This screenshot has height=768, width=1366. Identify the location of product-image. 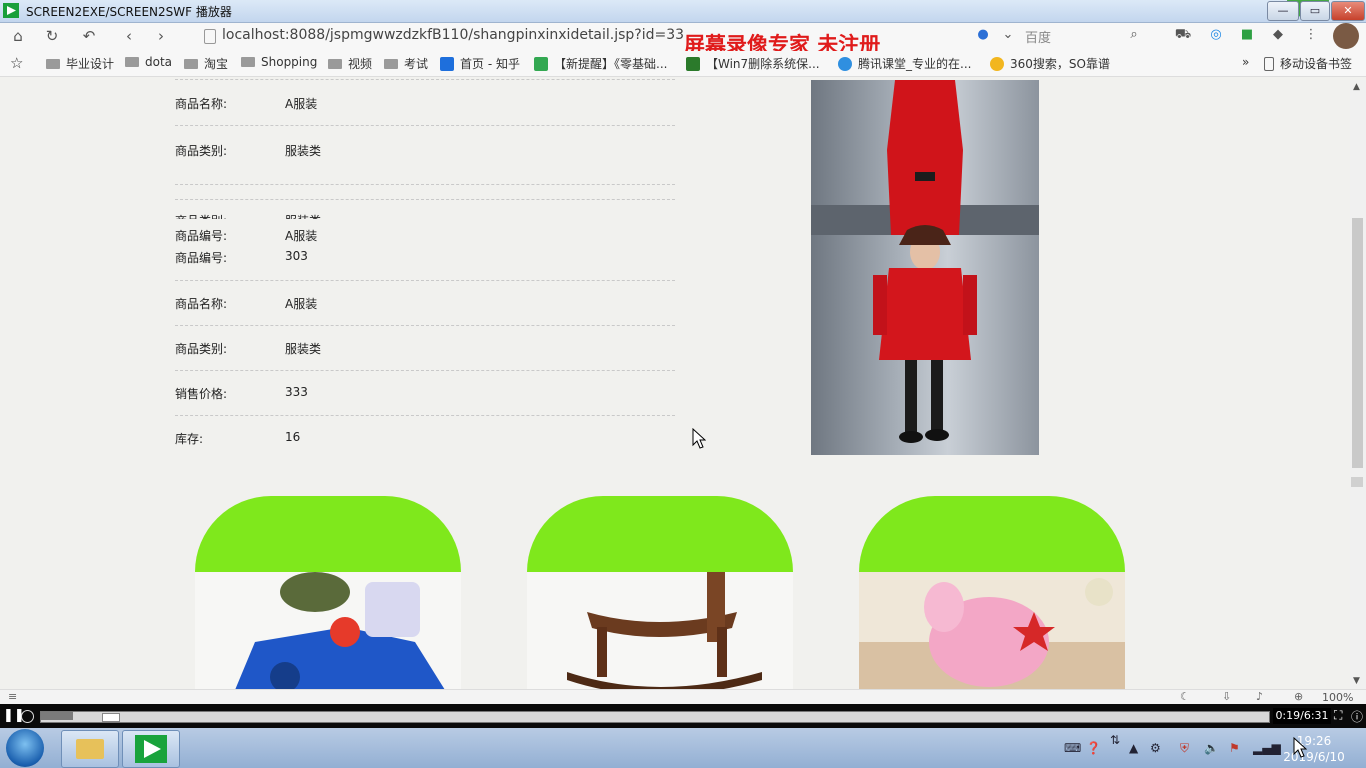
(925, 267).